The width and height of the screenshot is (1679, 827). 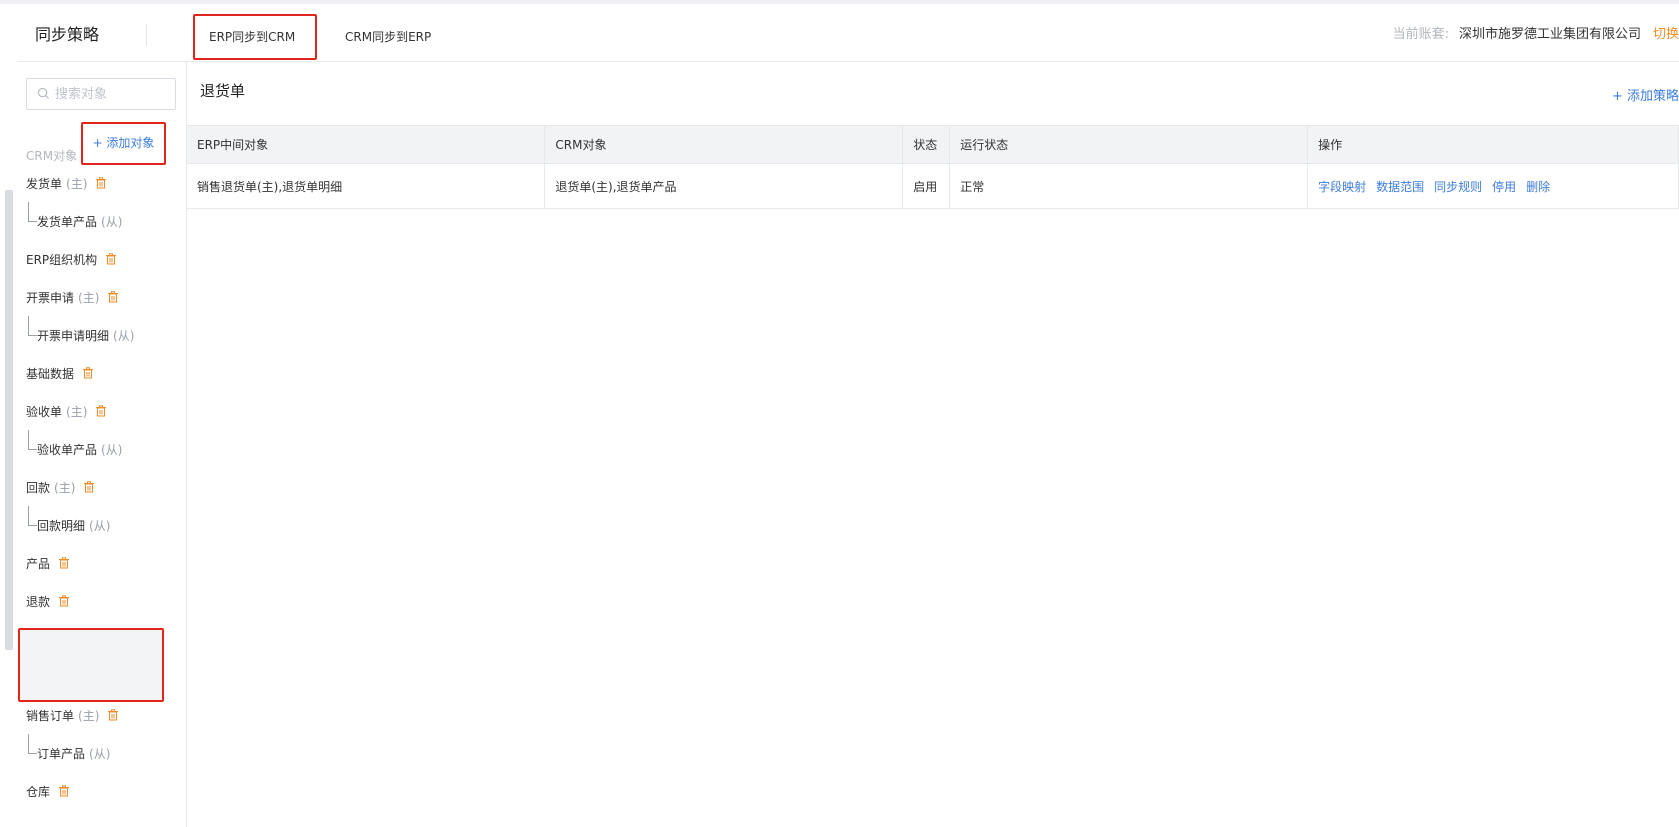 I want to click on tree-item-label: 发货单, so click(x=44, y=183).